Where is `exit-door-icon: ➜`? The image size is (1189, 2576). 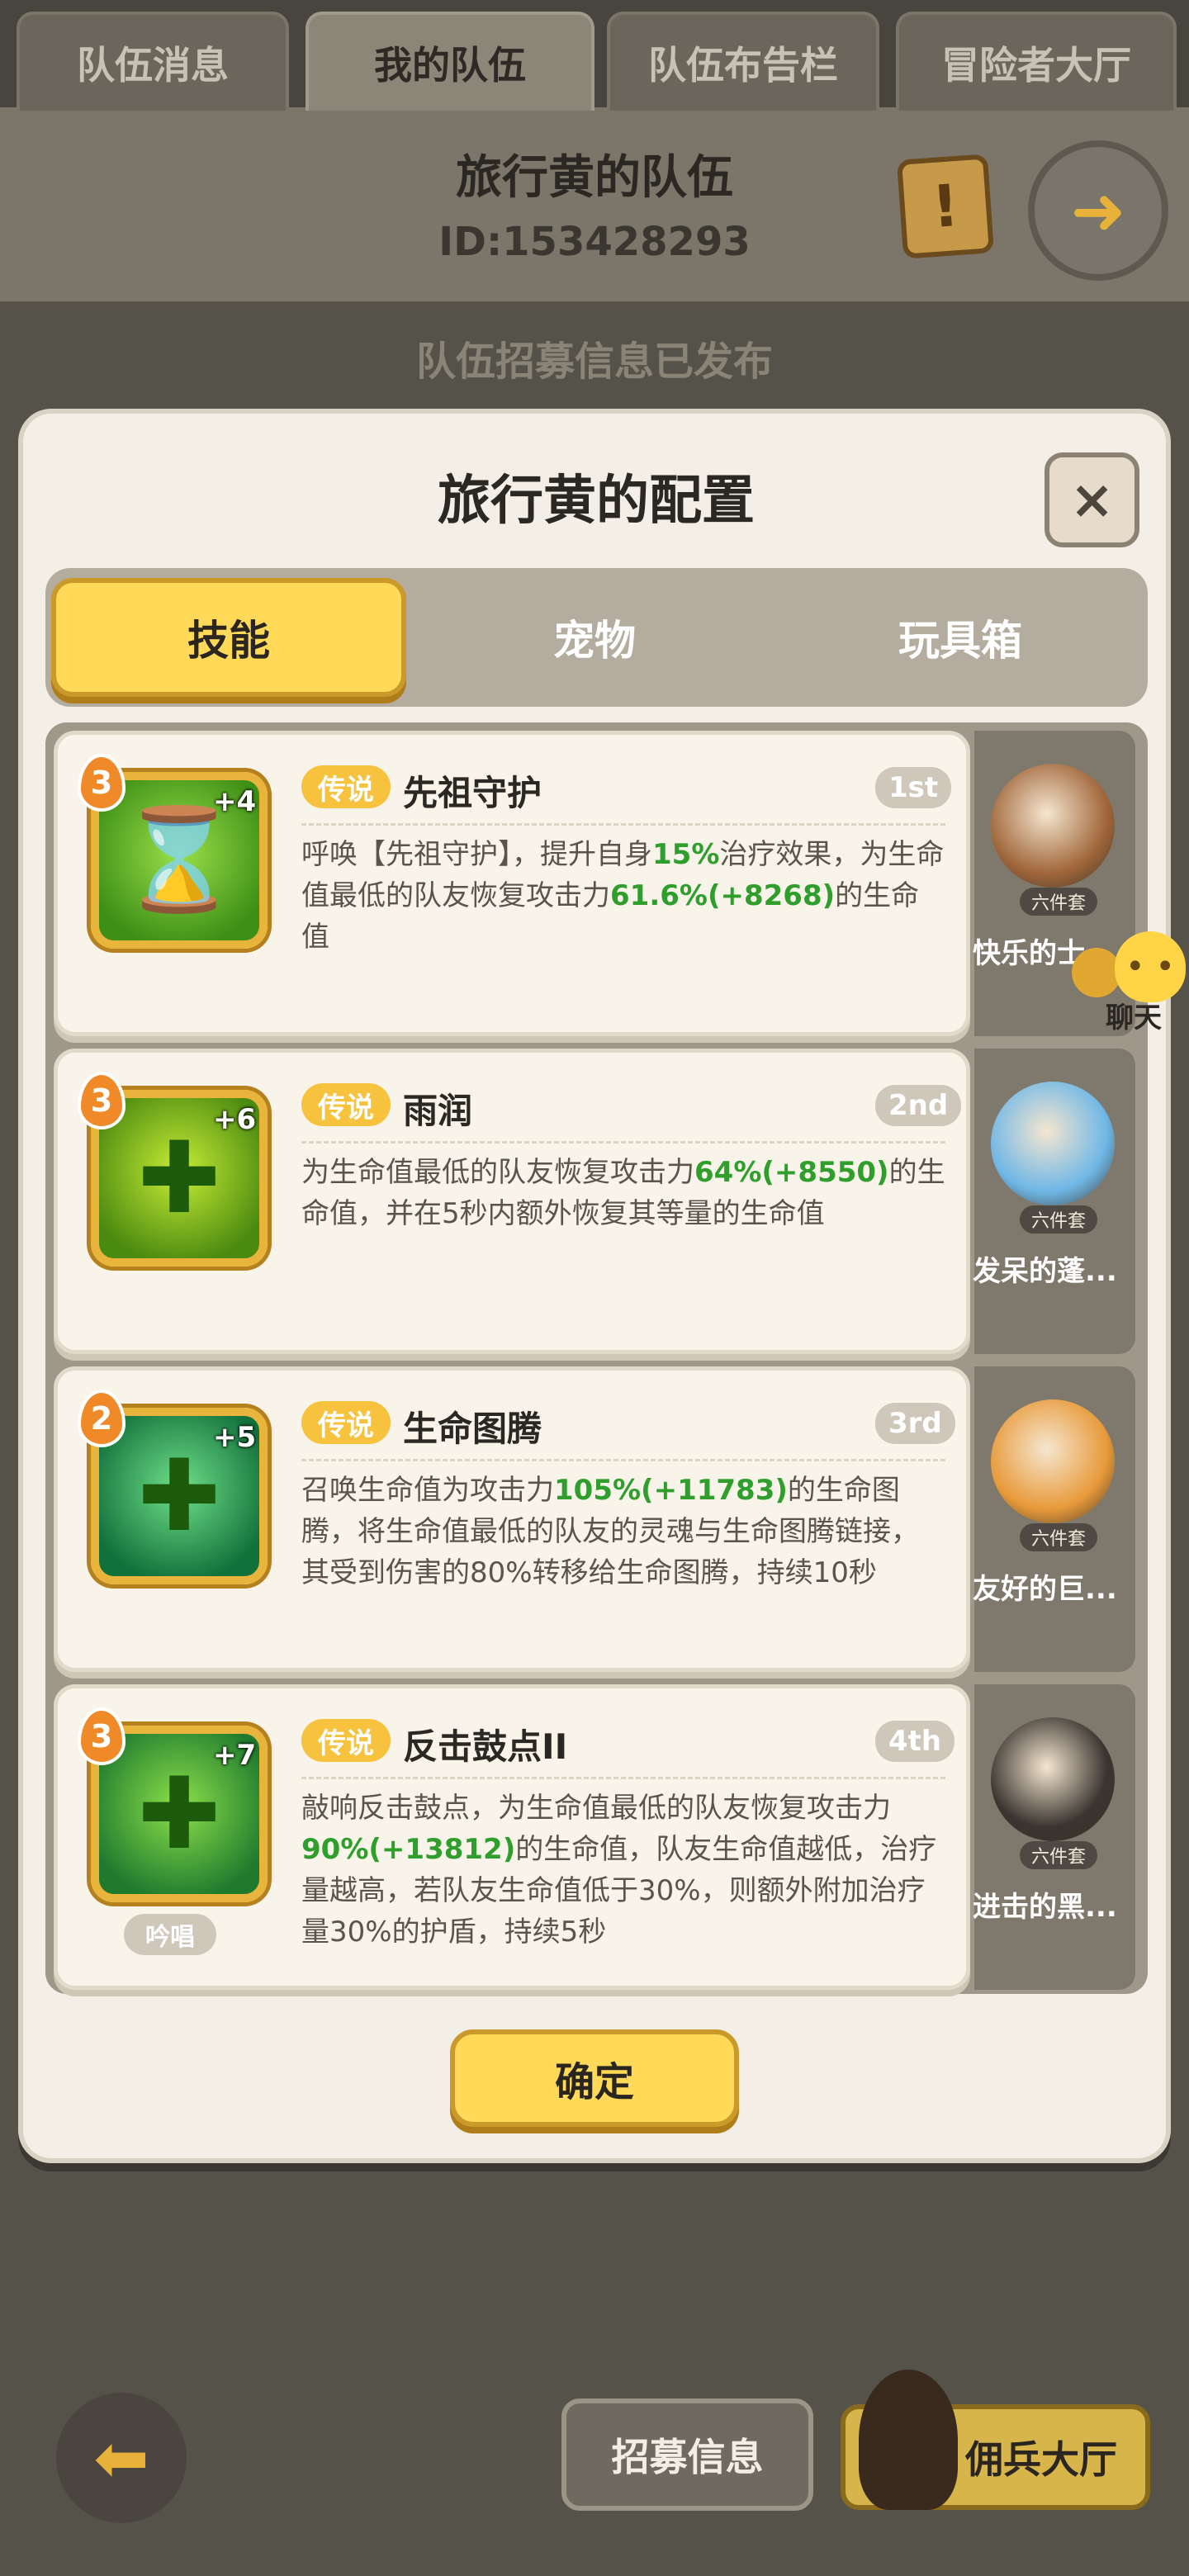 exit-door-icon: ➜ is located at coordinates (1098, 210).